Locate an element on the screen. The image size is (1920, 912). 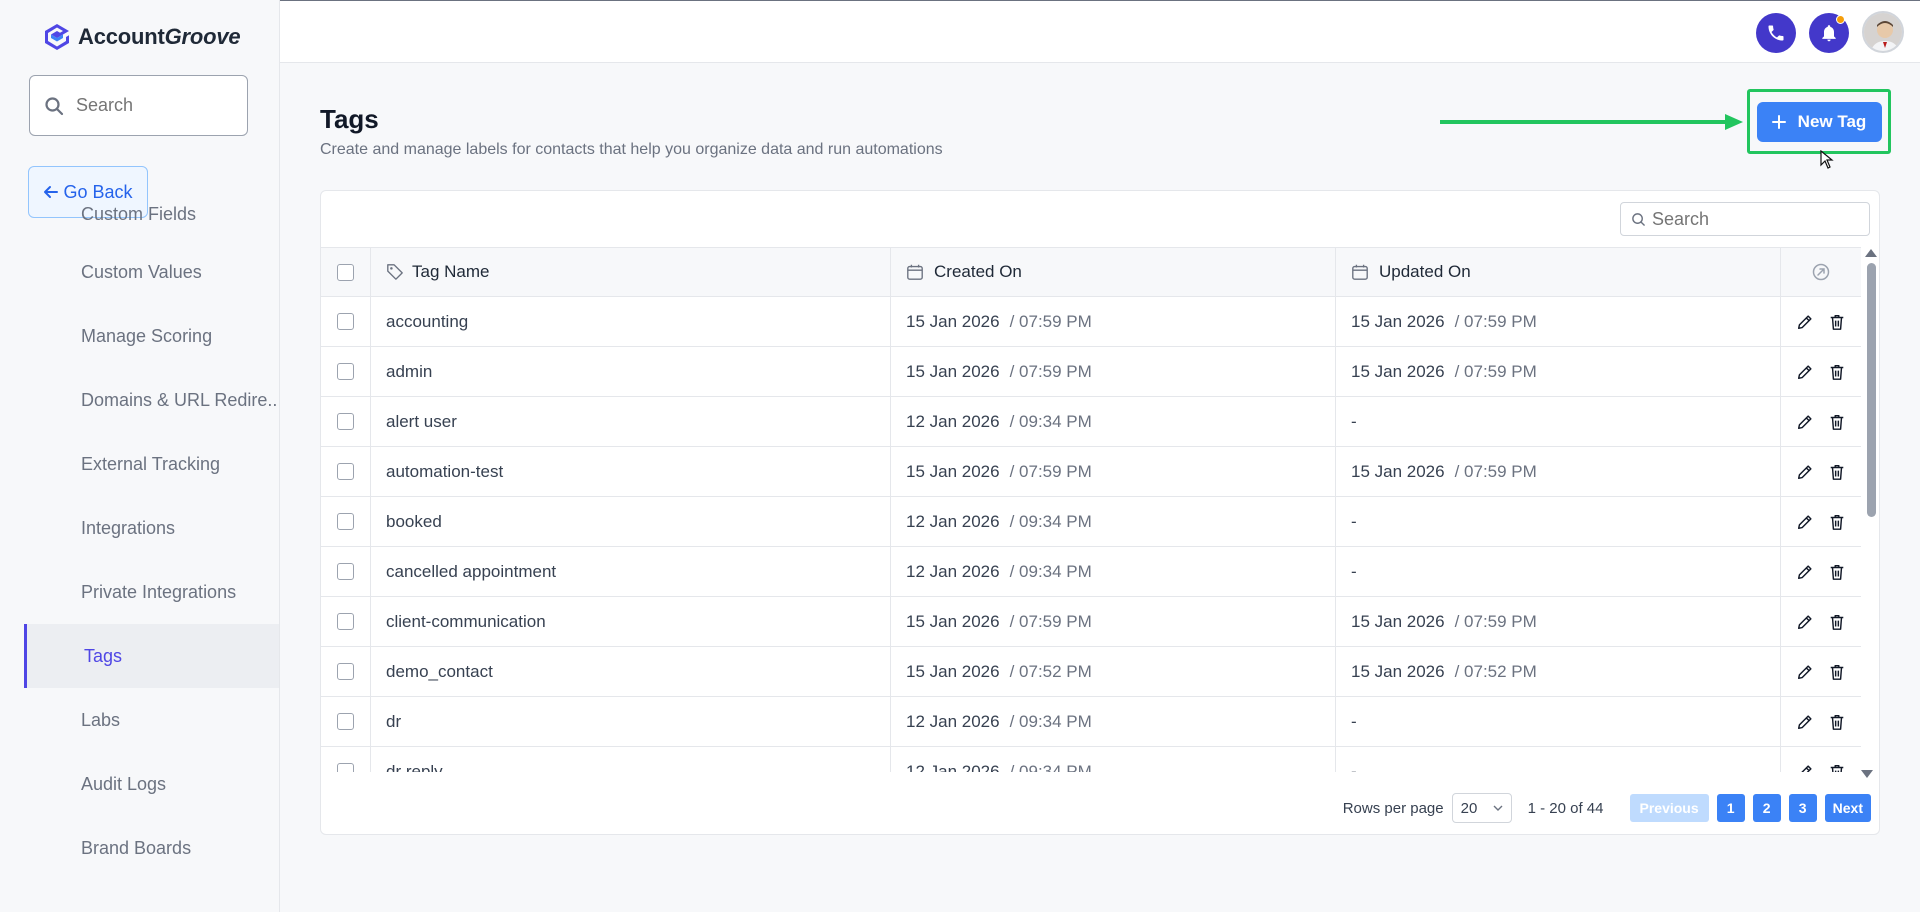
column-updated-on: Updated On is located at coordinates (1558, 272).